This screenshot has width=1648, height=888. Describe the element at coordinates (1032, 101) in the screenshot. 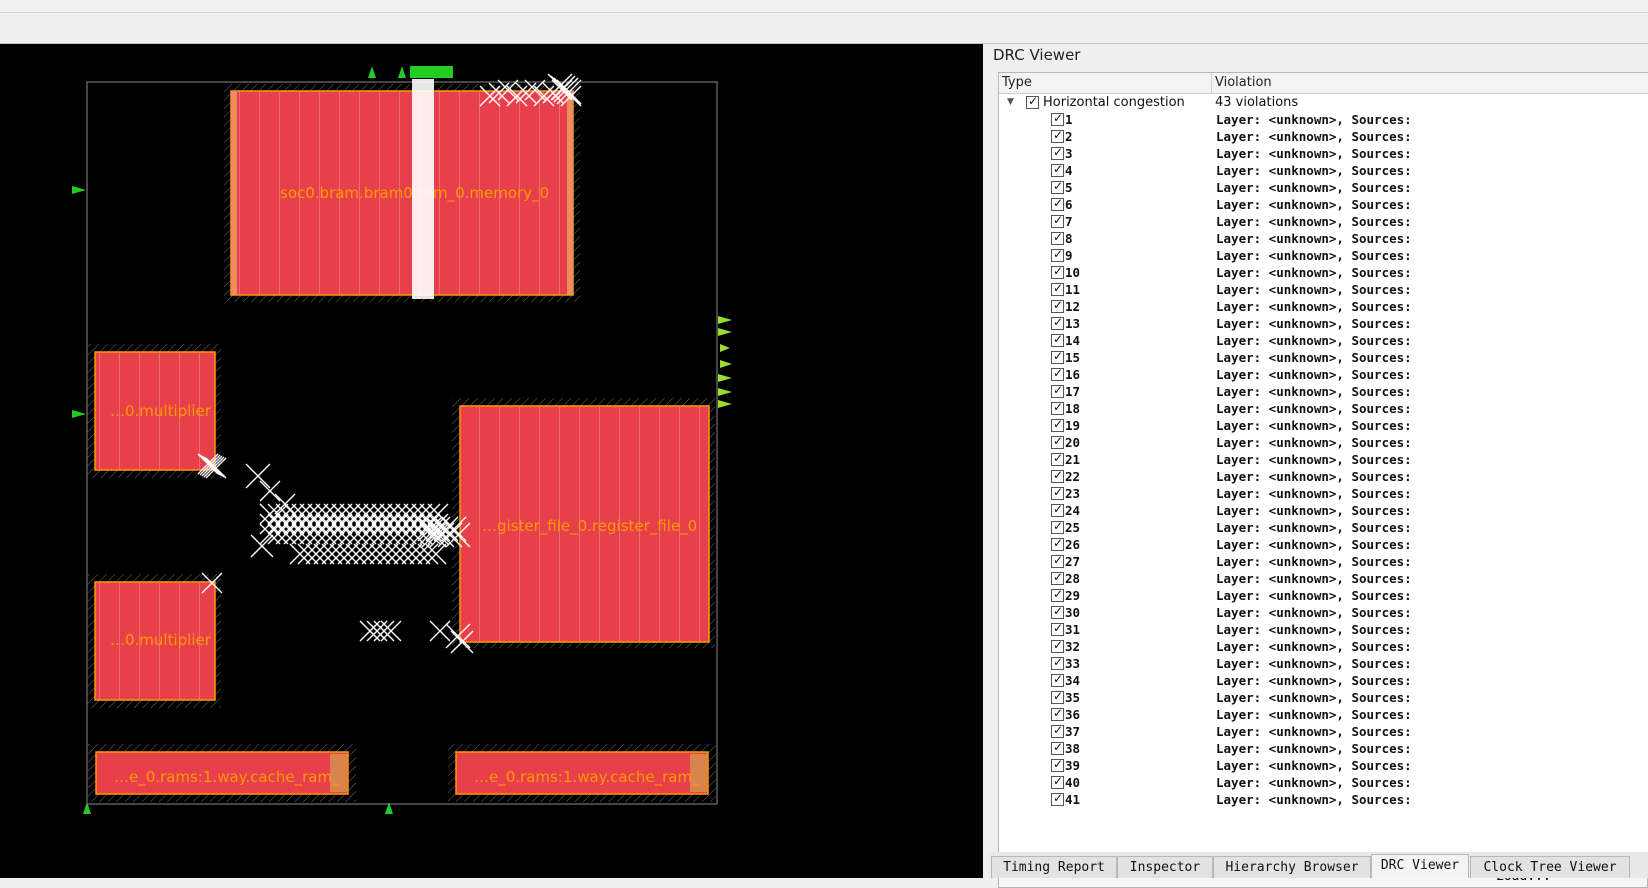

I see `group-checkbox` at that location.